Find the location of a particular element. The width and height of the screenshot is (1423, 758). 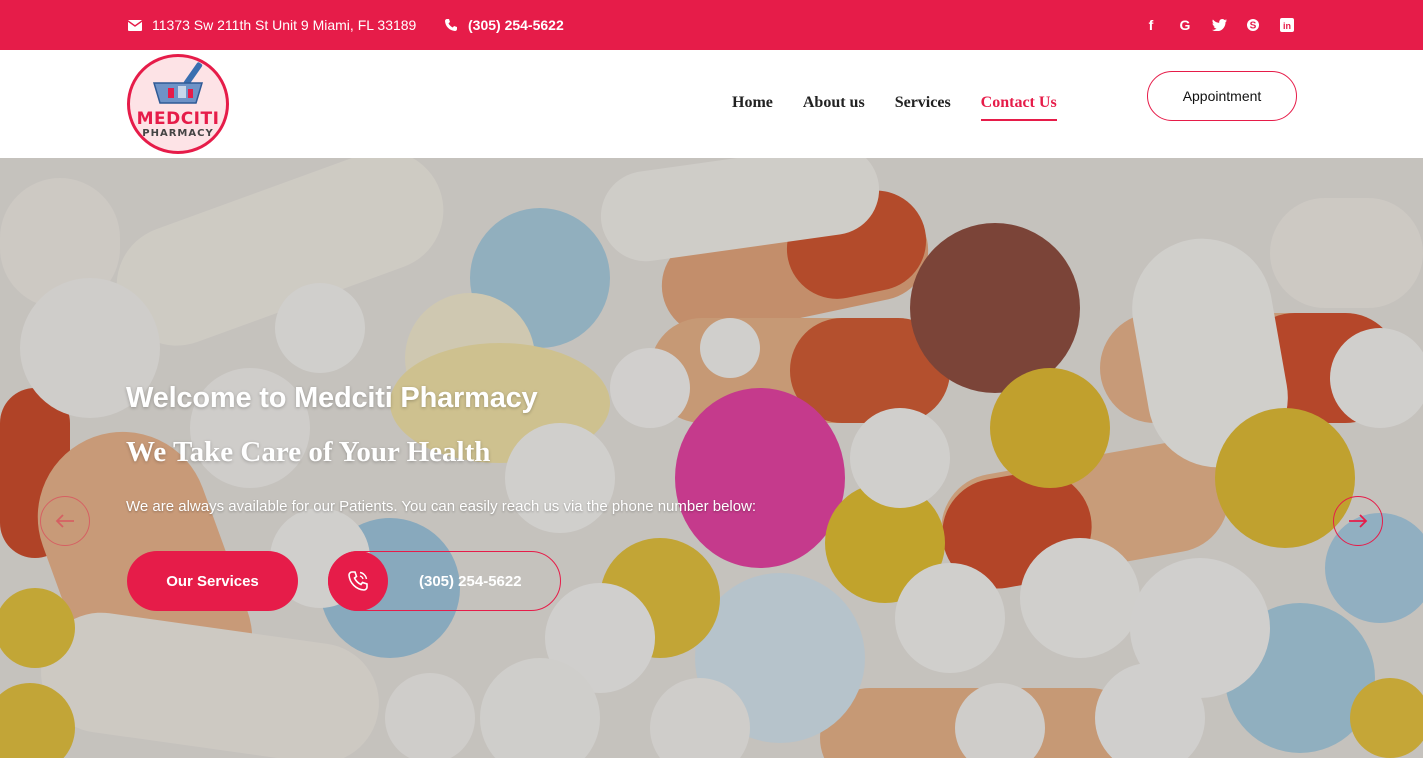

phone-icon is located at coordinates (451, 25).